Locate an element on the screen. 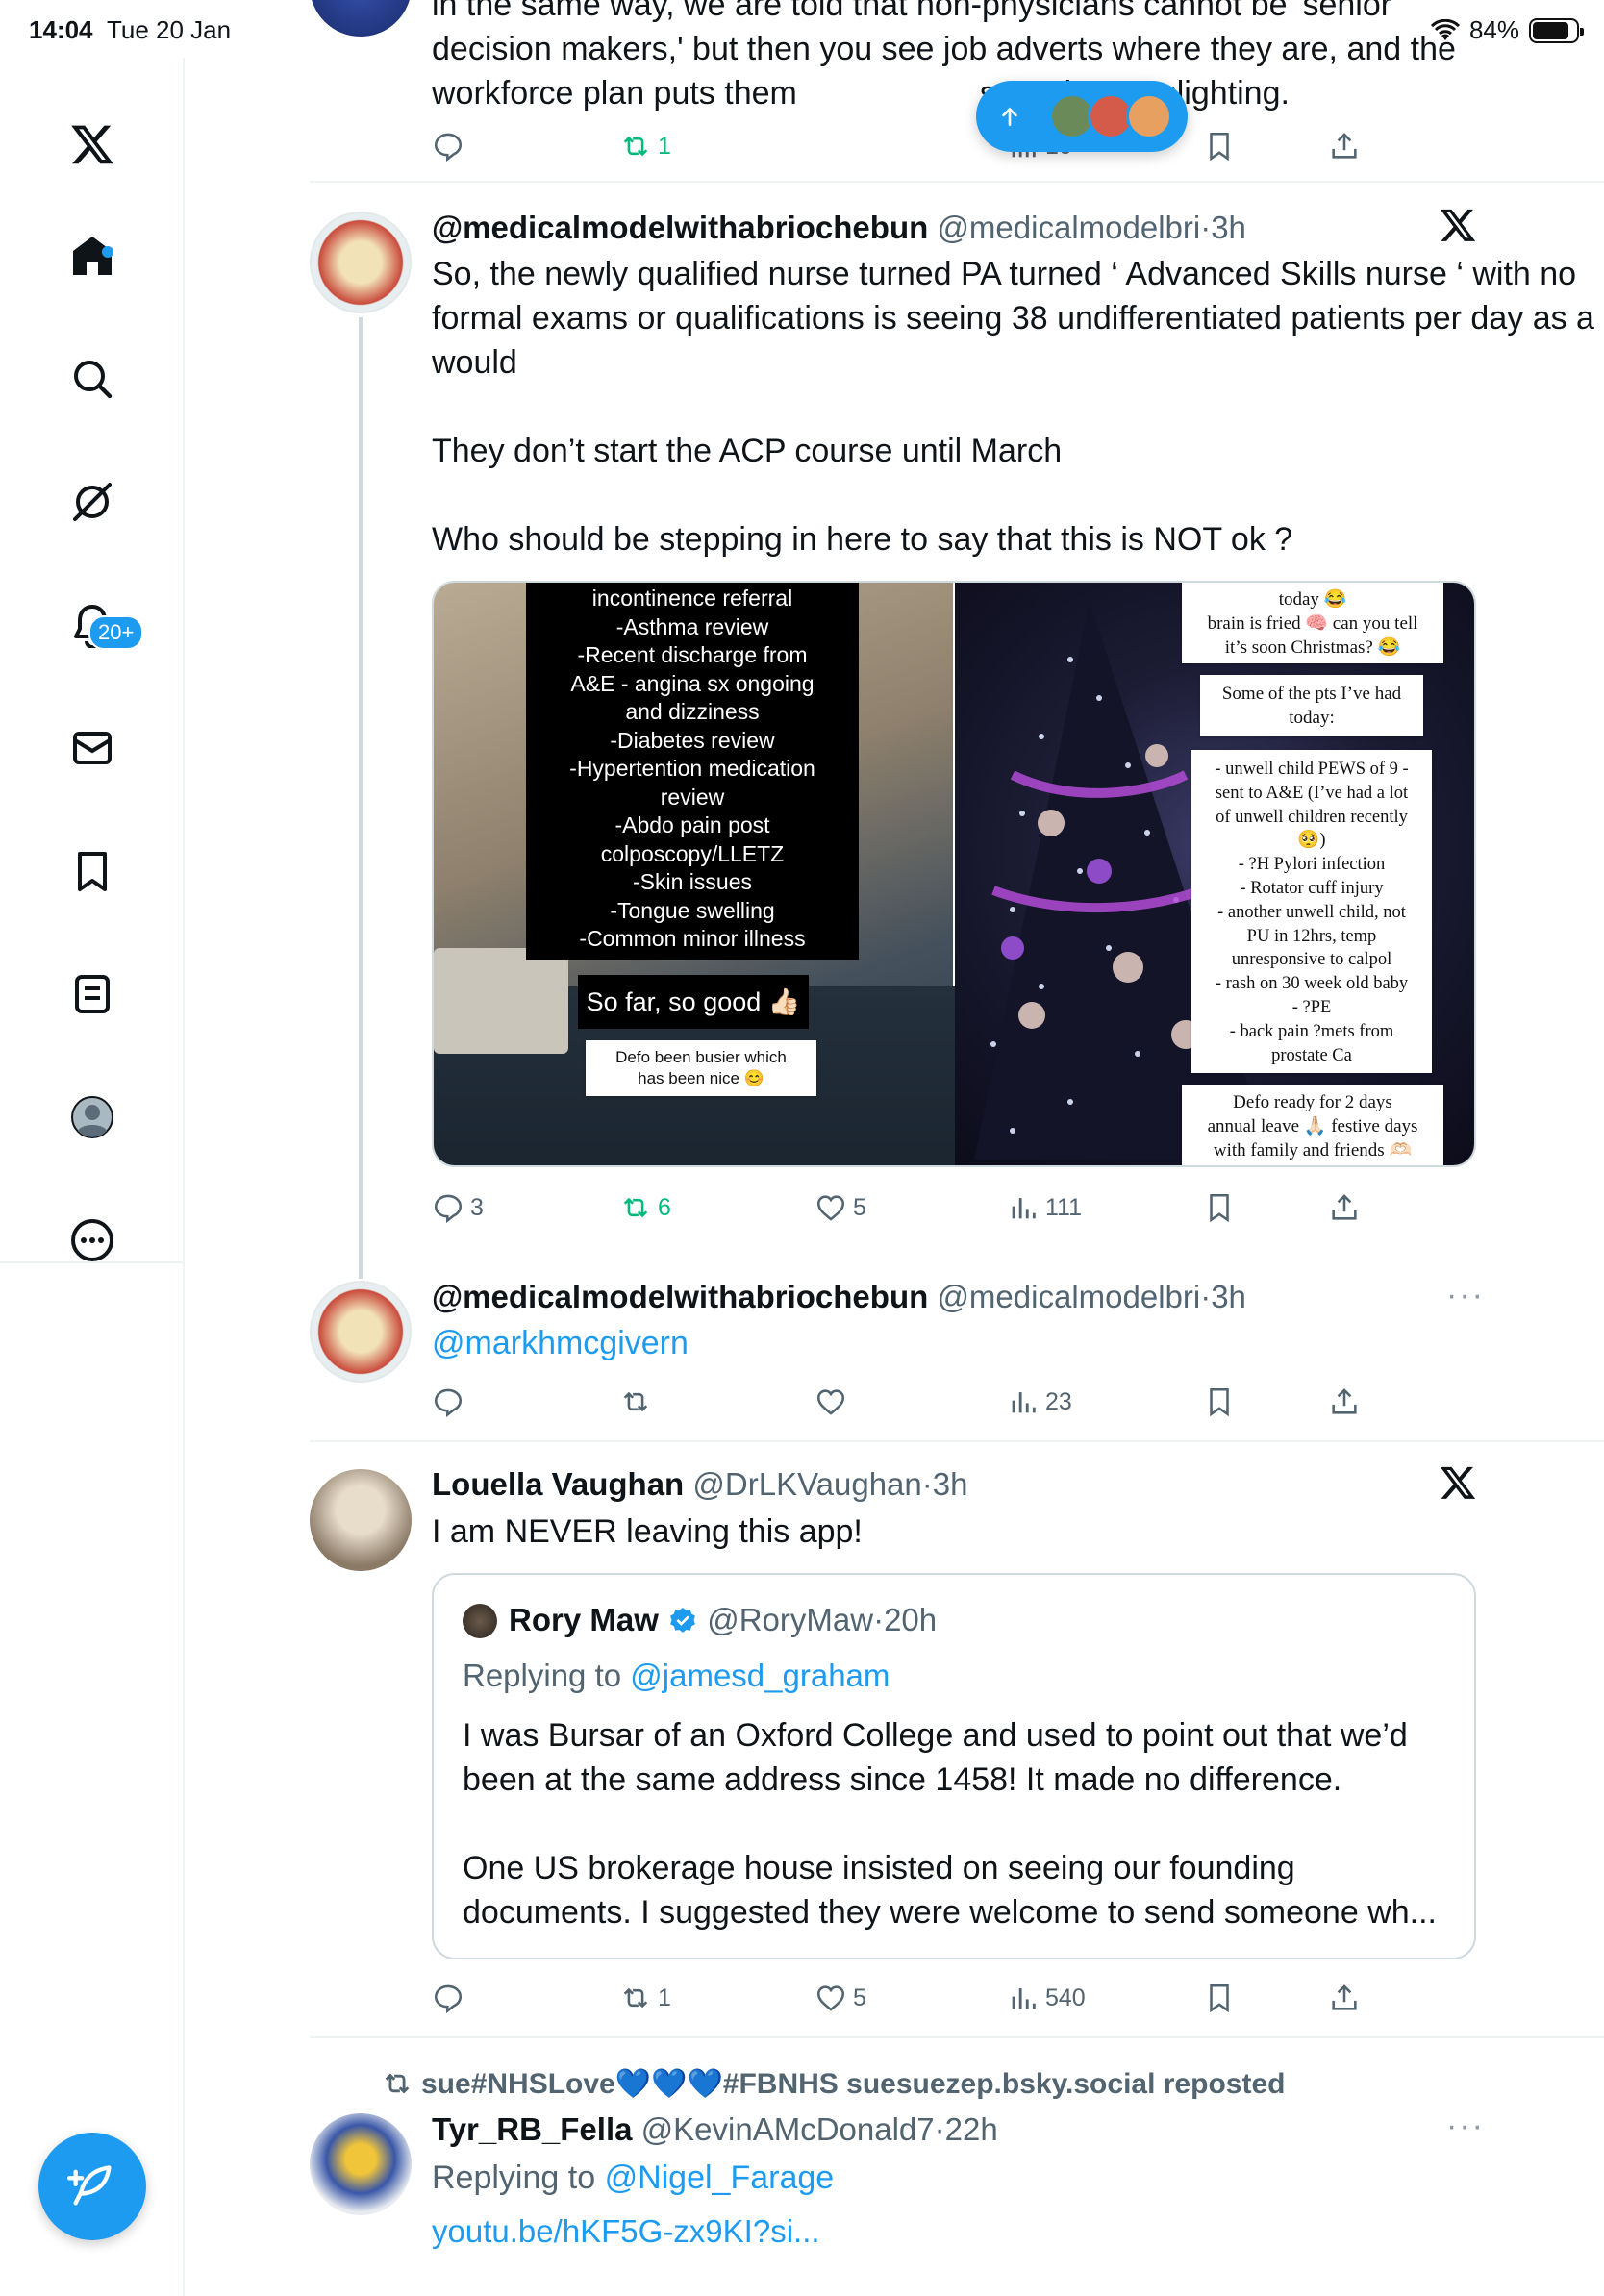  post-actions: 3 6 5 111 is located at coordinates (1018, 1207).